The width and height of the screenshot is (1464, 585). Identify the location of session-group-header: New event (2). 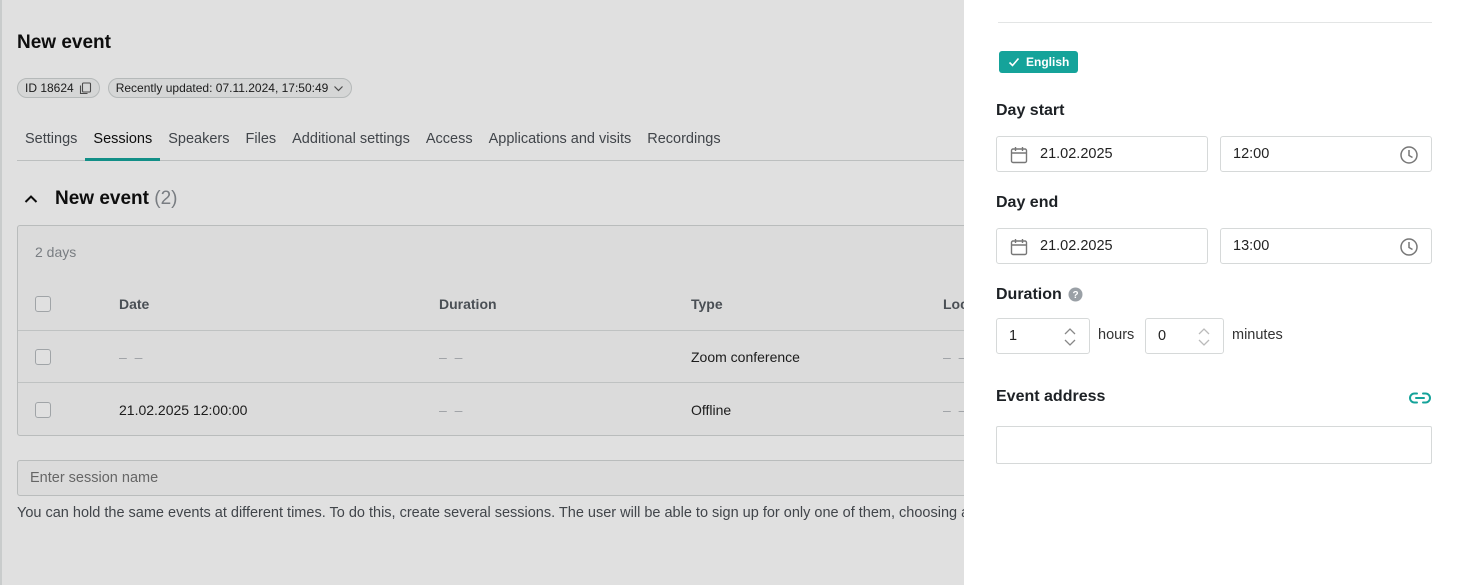
(97, 199).